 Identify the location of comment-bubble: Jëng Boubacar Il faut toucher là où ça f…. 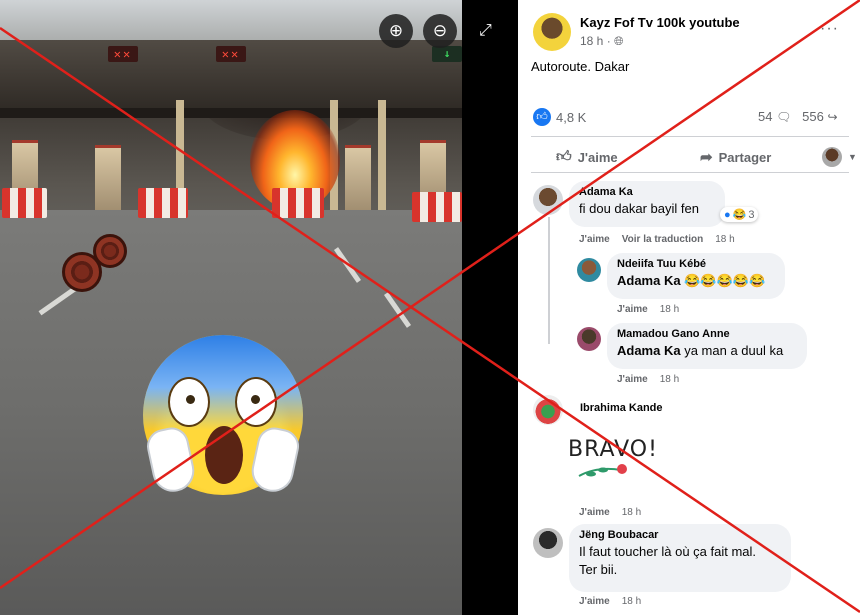
(680, 558).